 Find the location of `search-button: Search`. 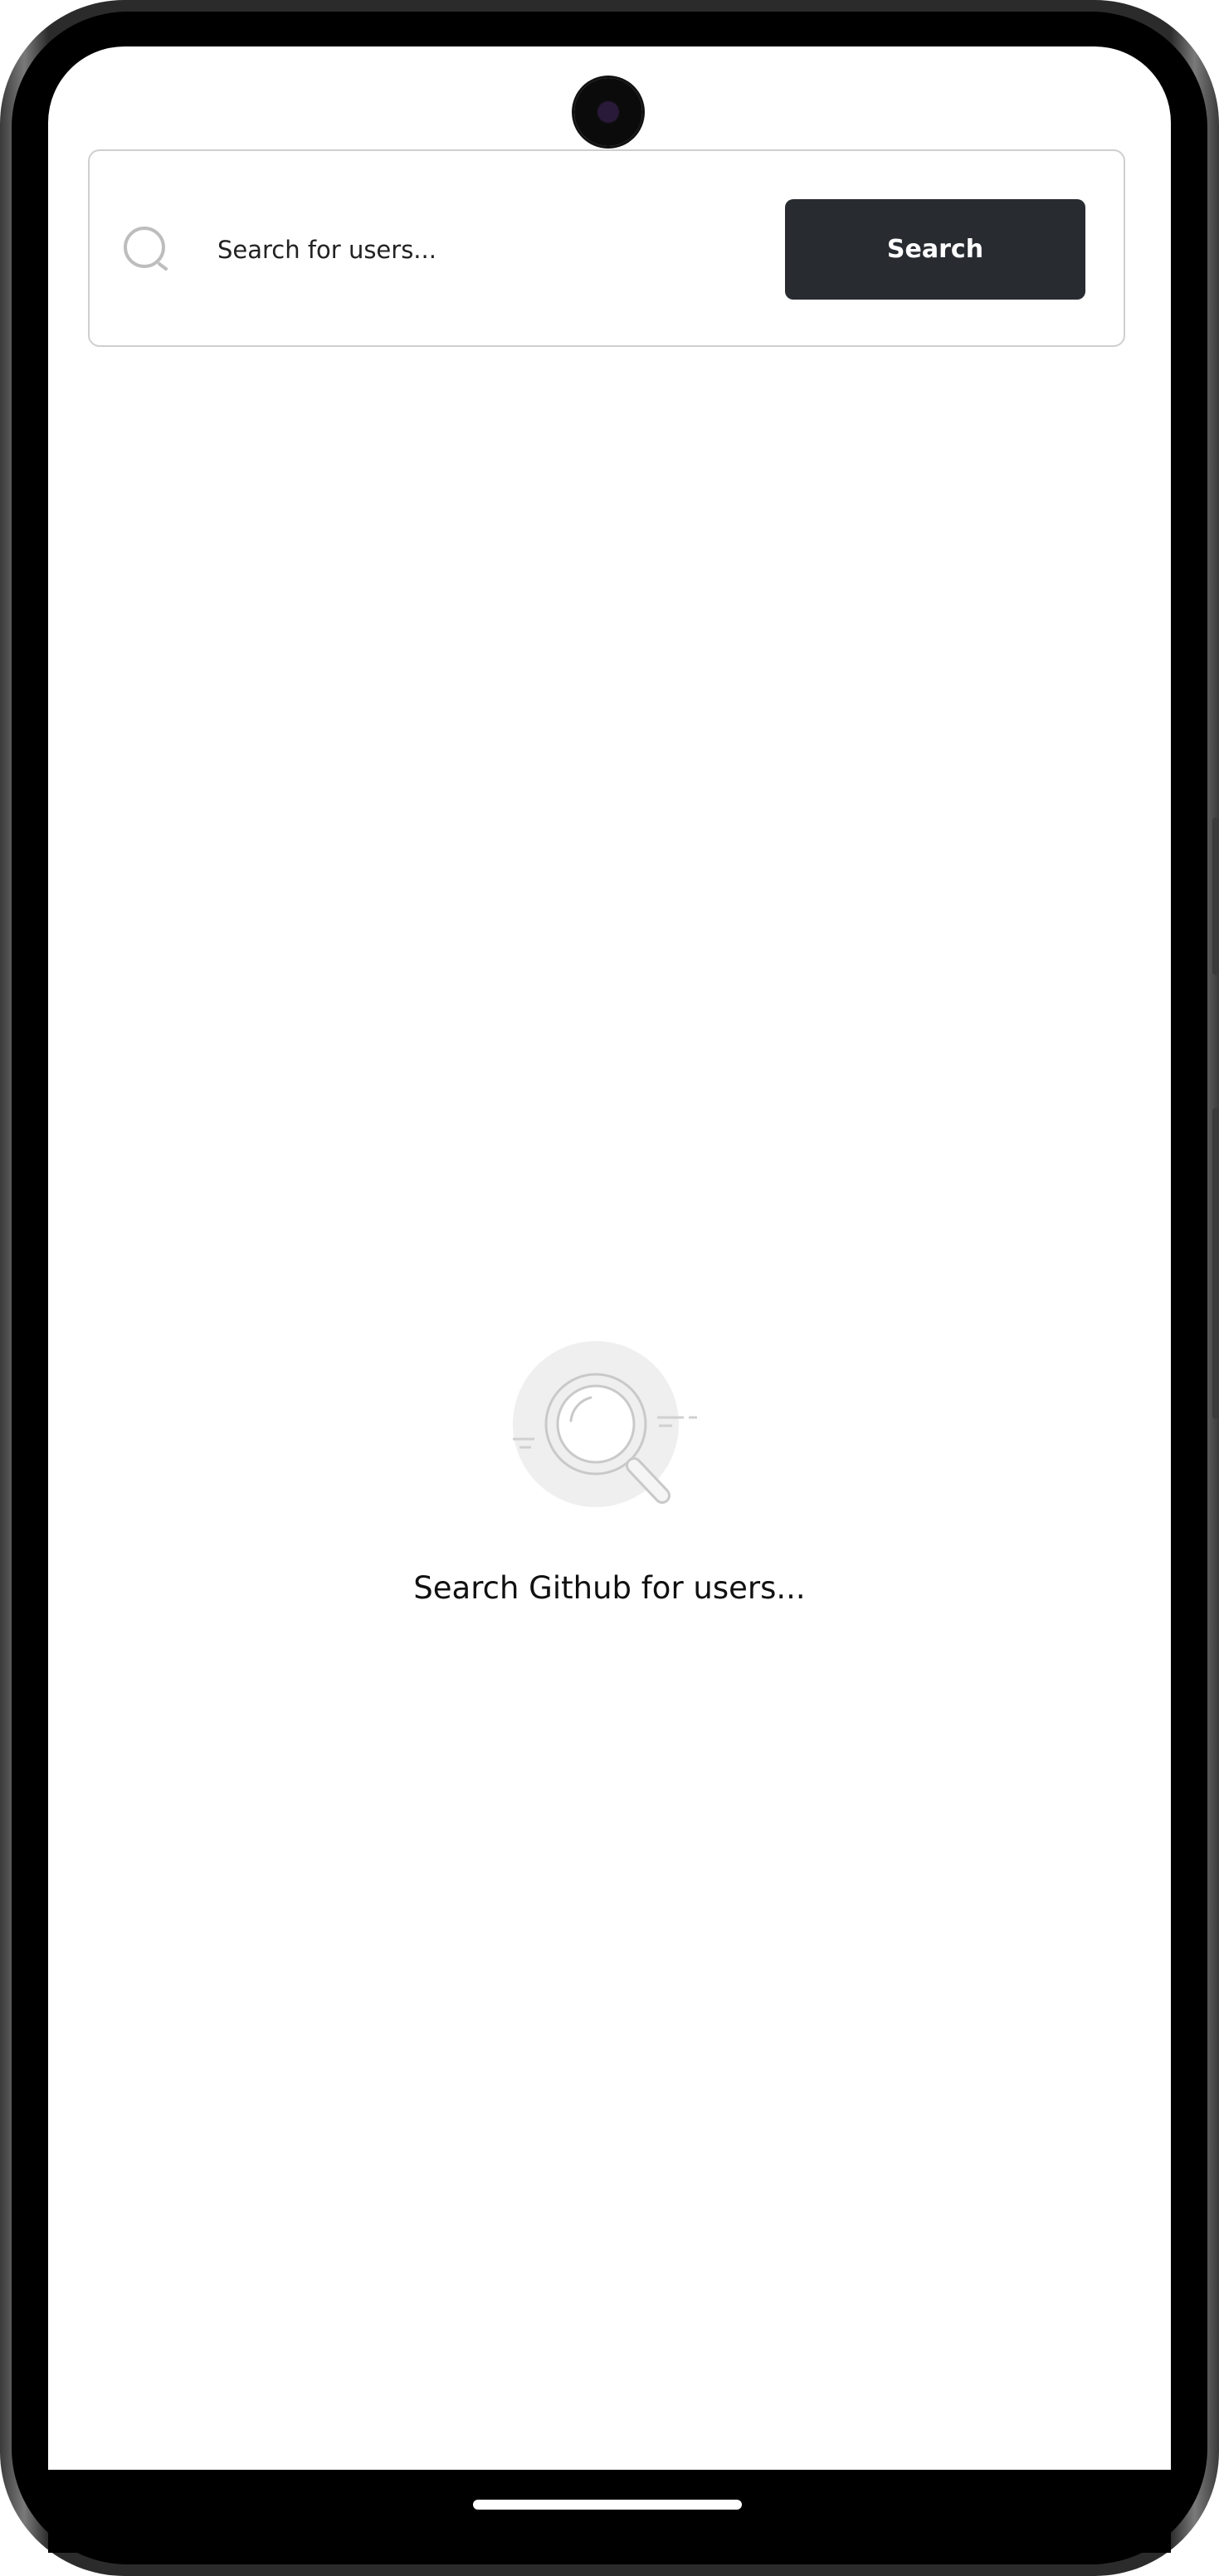

search-button: Search is located at coordinates (935, 249).